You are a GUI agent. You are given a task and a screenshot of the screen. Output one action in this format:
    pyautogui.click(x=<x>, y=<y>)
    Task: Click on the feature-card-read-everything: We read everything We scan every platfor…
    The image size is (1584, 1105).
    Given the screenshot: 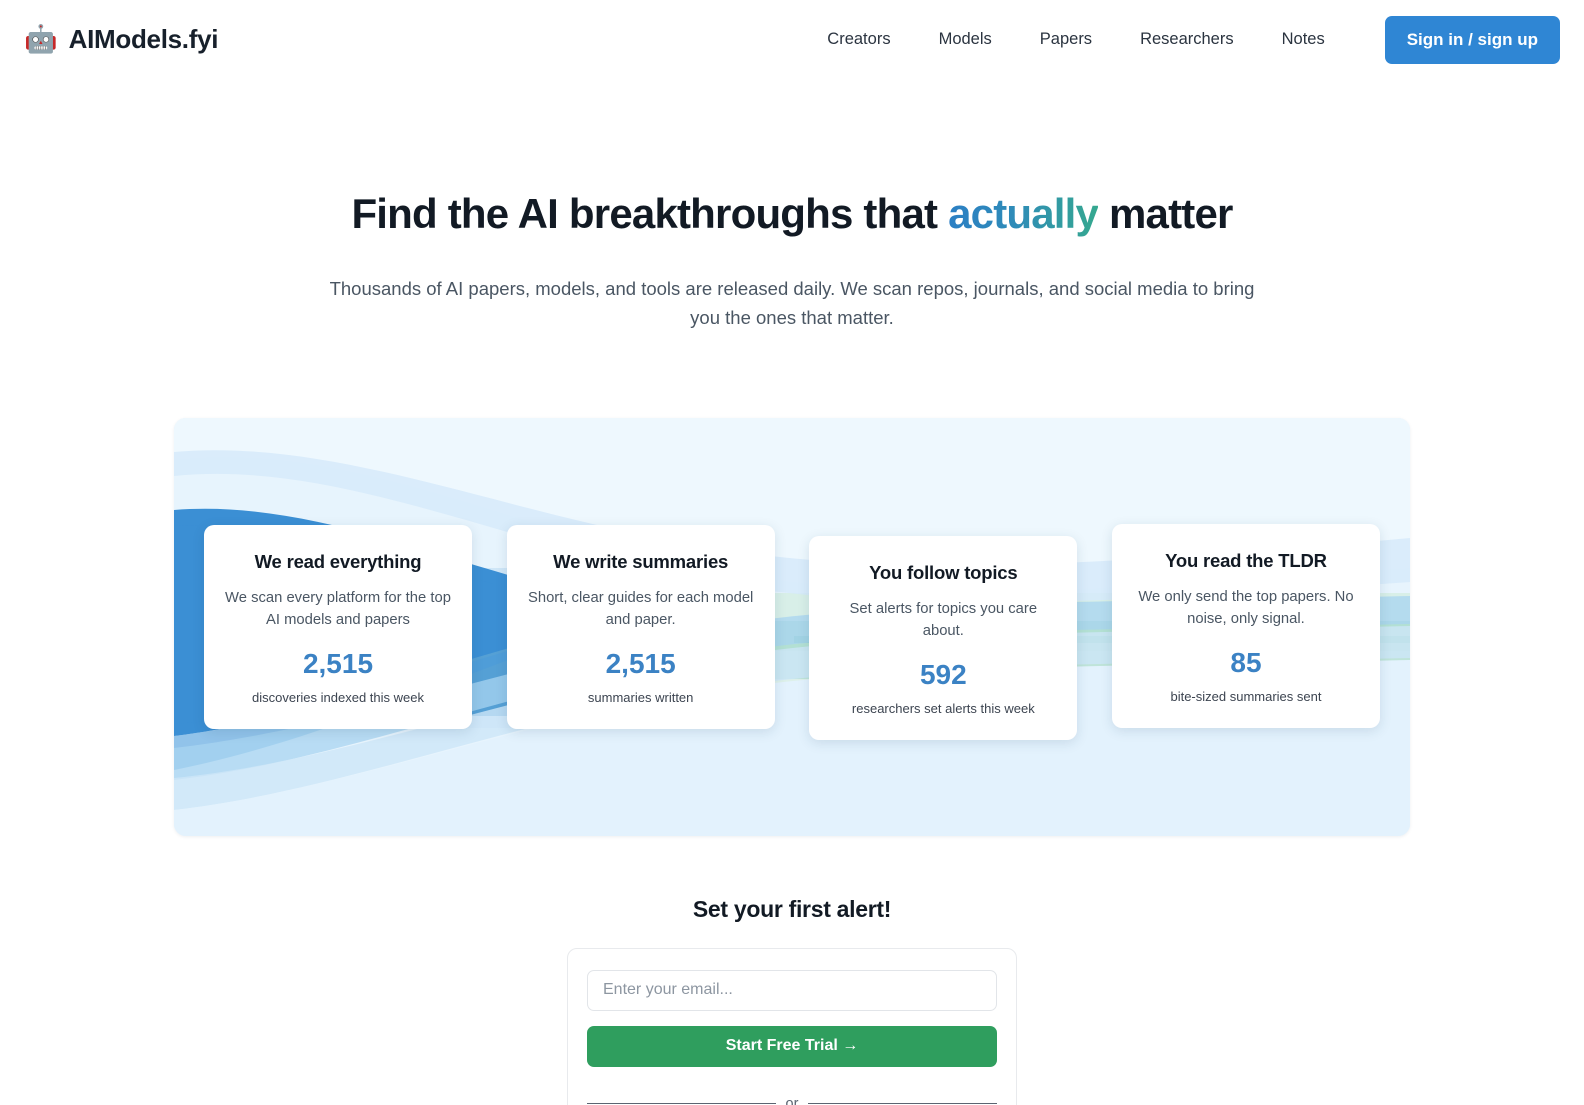 What is the action you would take?
    pyautogui.click(x=338, y=626)
    